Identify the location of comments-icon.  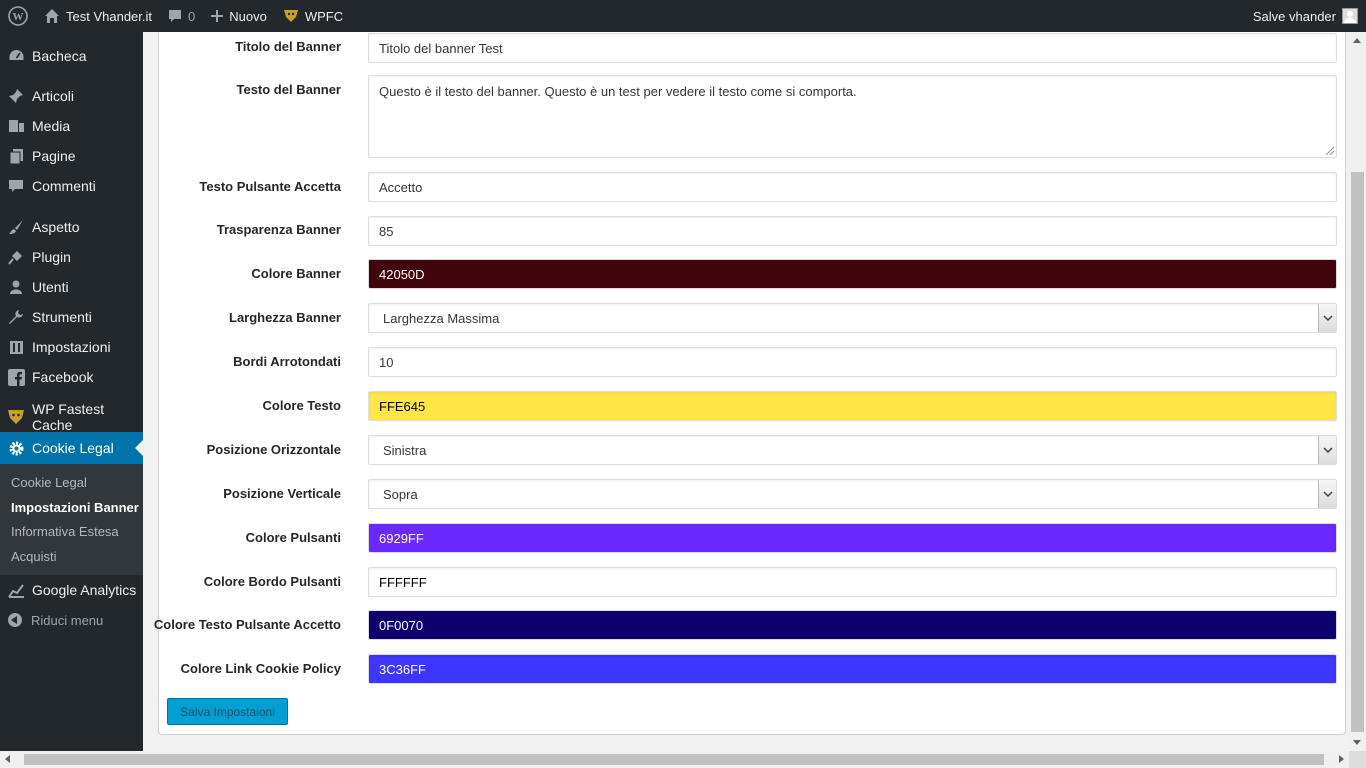
(16, 186).